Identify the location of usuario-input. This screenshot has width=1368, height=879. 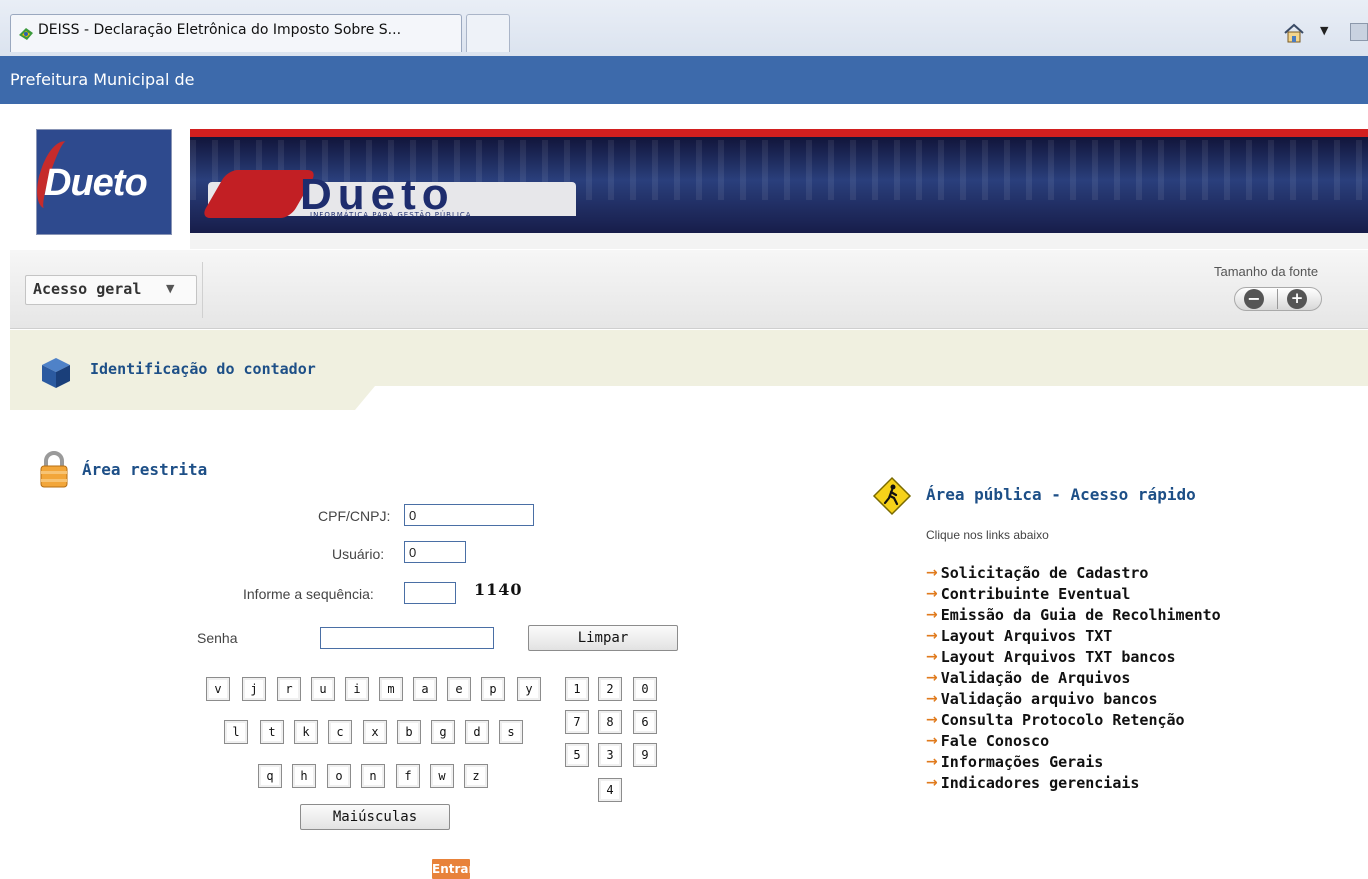
(435, 552).